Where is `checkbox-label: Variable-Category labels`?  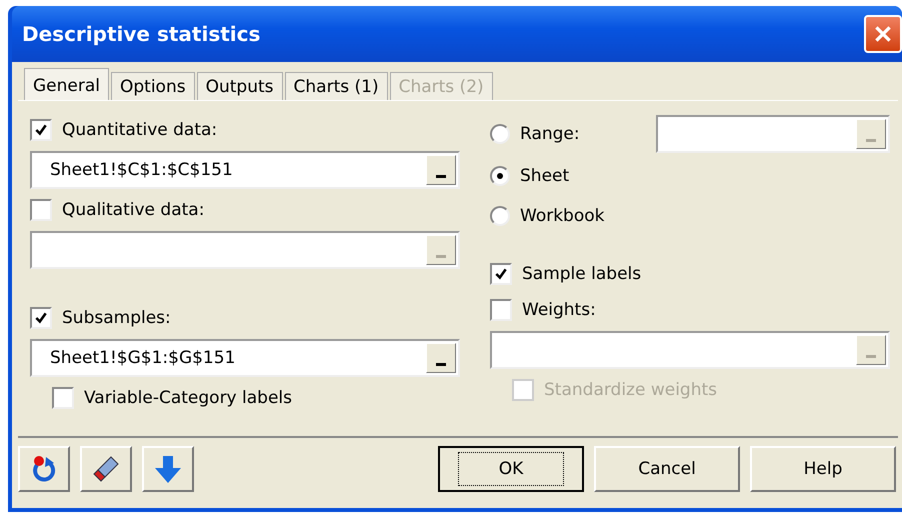 checkbox-label: Variable-Category labels is located at coordinates (188, 398).